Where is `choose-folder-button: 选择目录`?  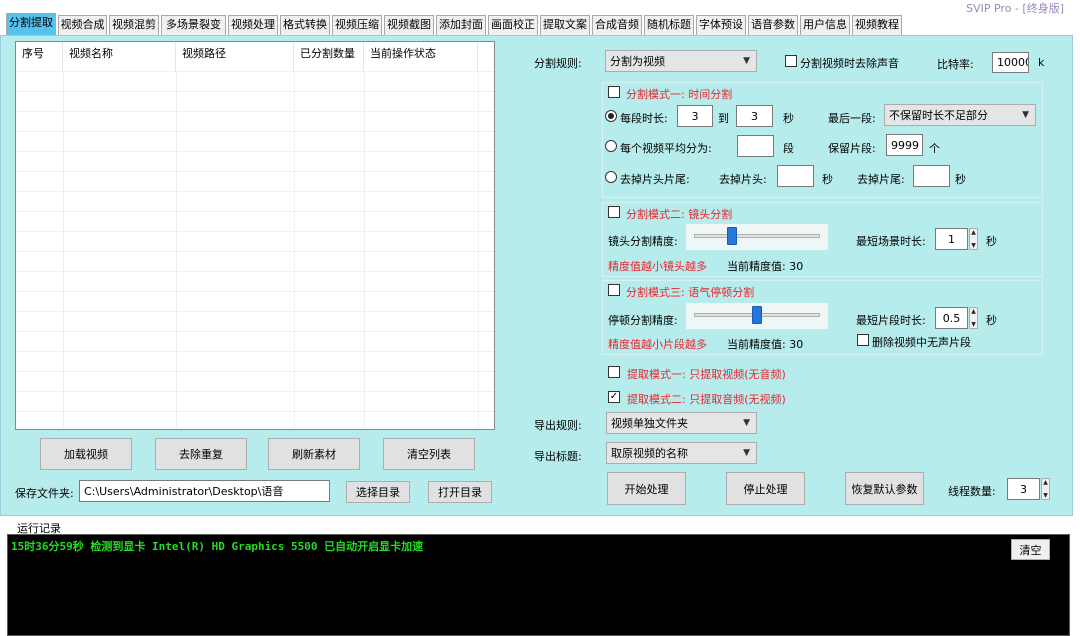 choose-folder-button: 选择目录 is located at coordinates (378, 492).